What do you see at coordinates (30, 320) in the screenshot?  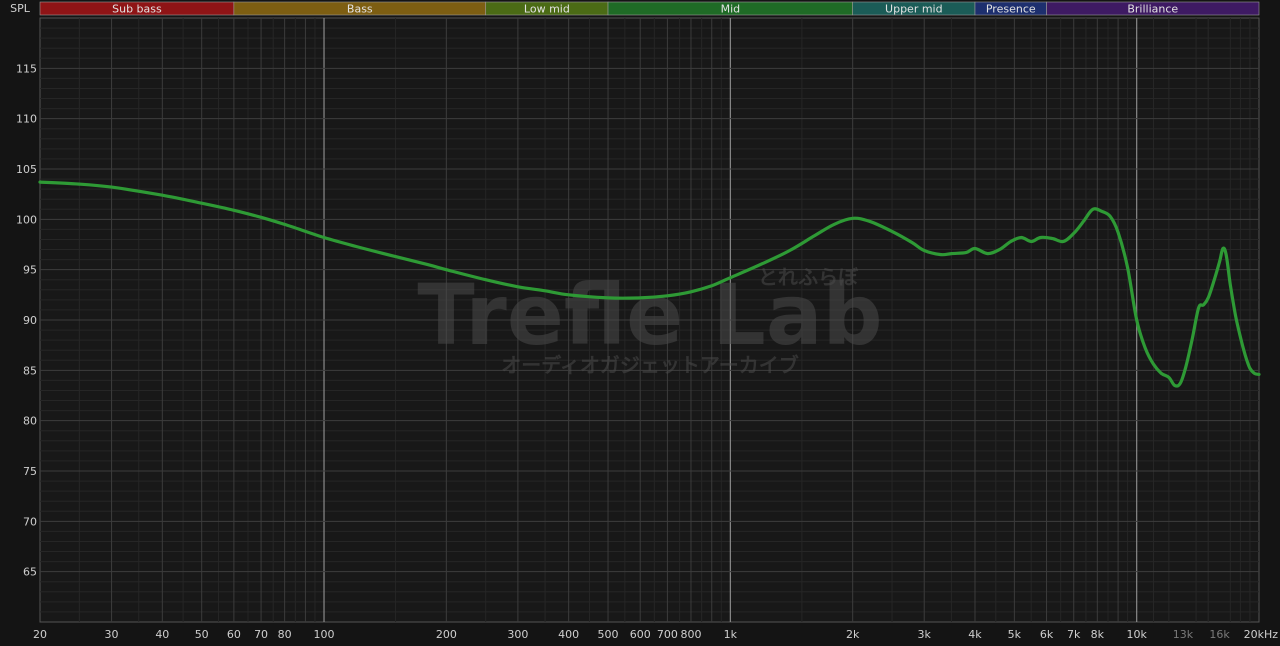 I see `y-tick-label: 90` at bounding box center [30, 320].